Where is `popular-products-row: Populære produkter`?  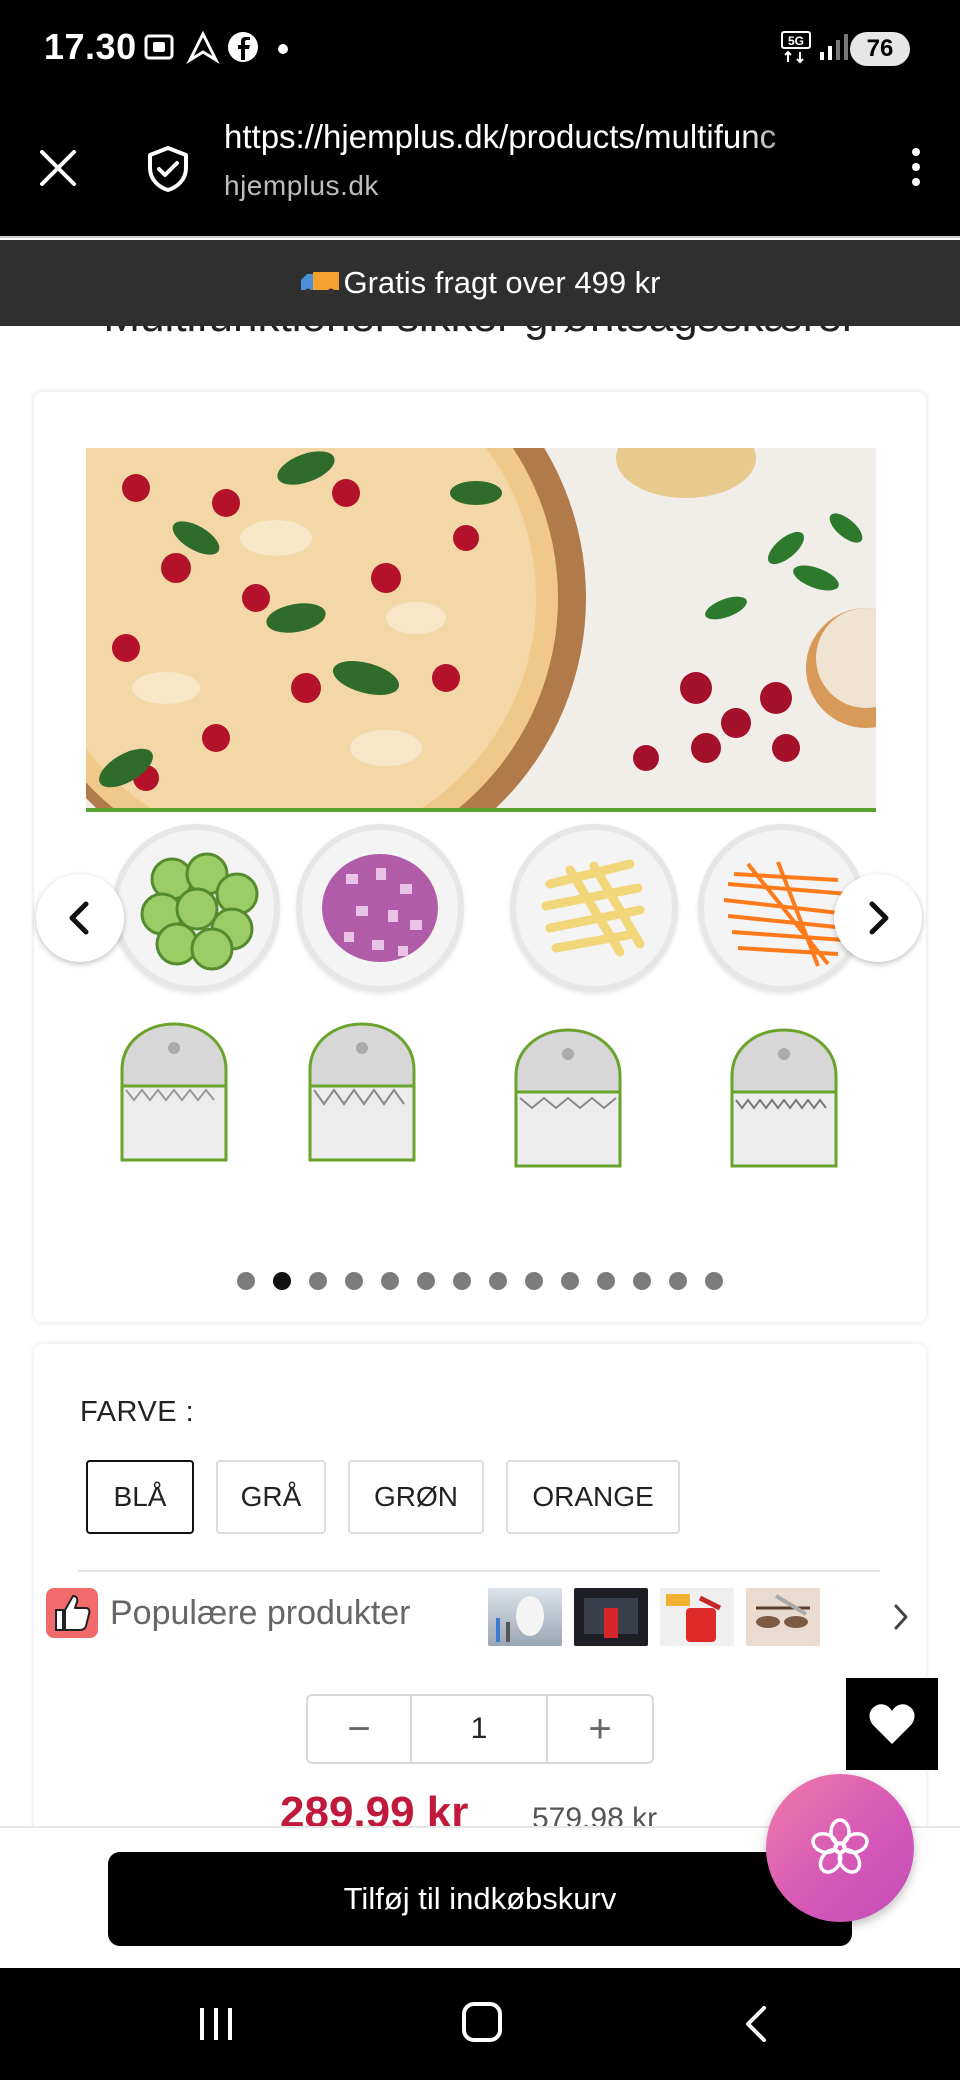 popular-products-row: Populære produkter is located at coordinates (486, 1618).